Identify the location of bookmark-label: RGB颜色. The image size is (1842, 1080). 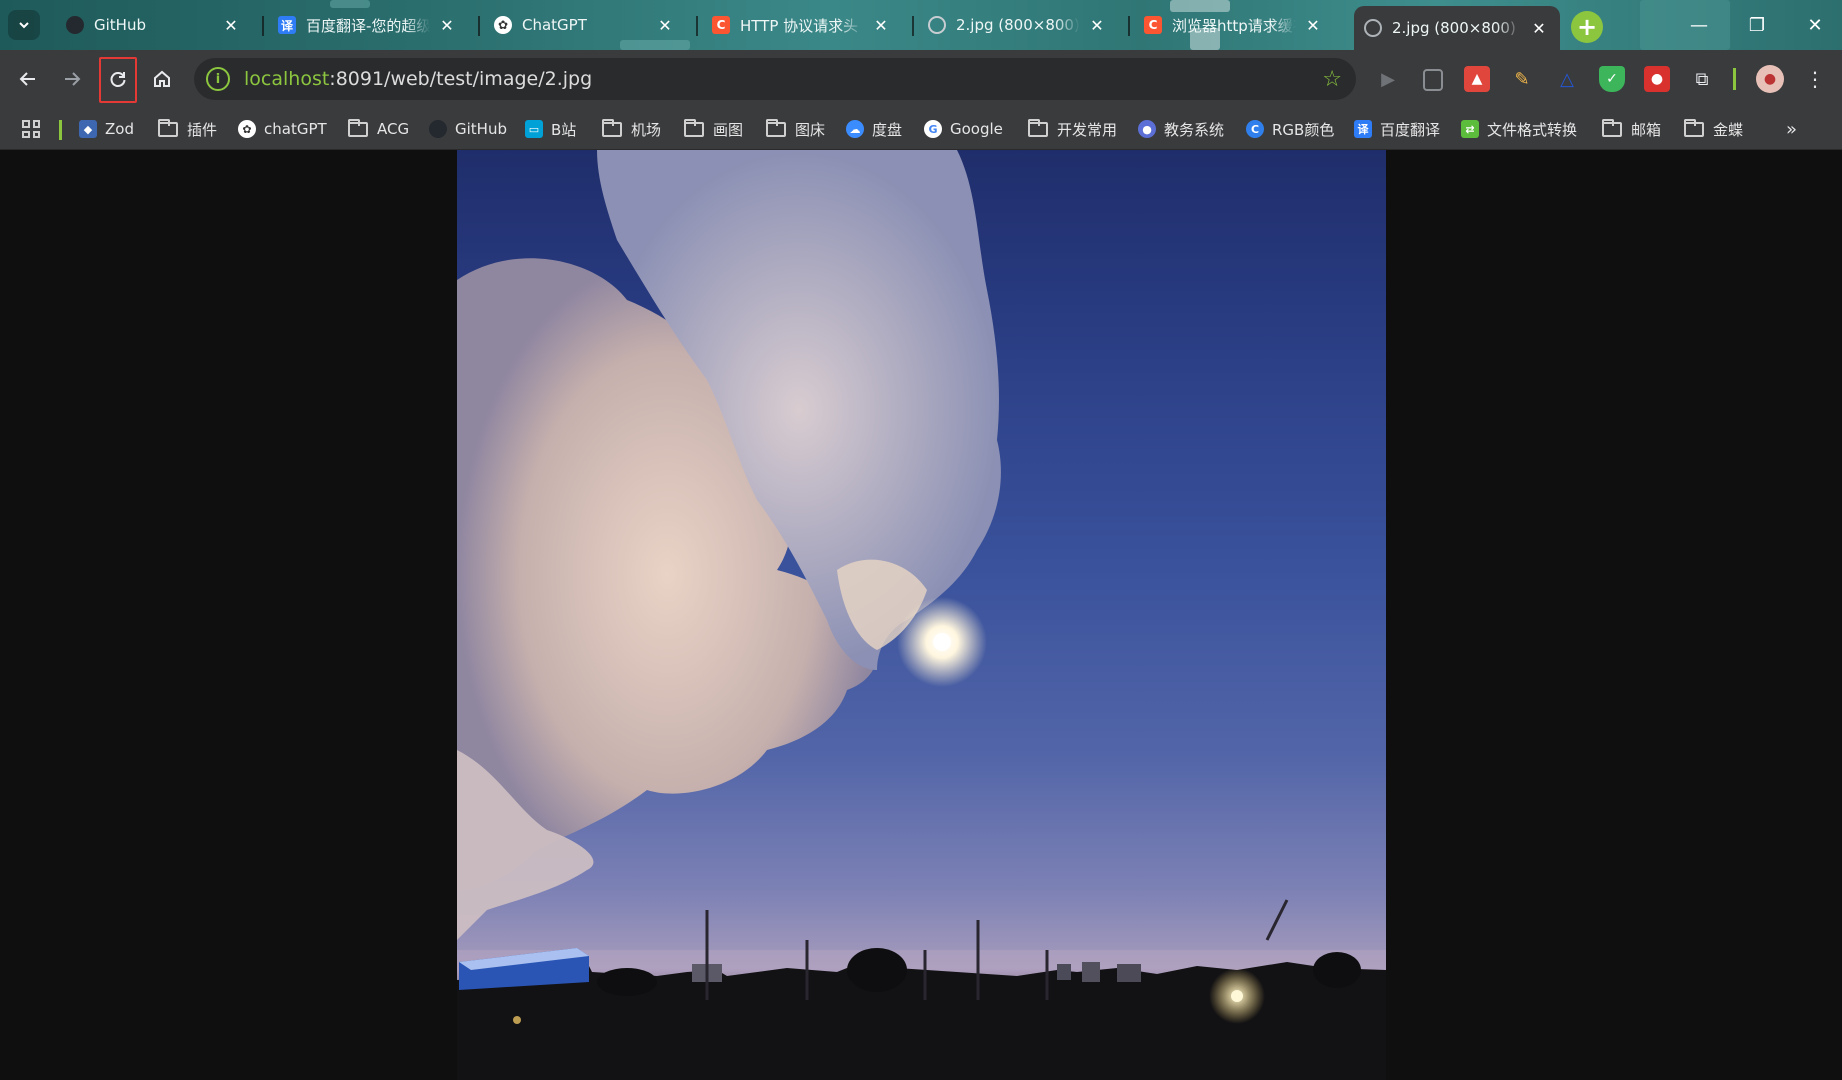
(1303, 129).